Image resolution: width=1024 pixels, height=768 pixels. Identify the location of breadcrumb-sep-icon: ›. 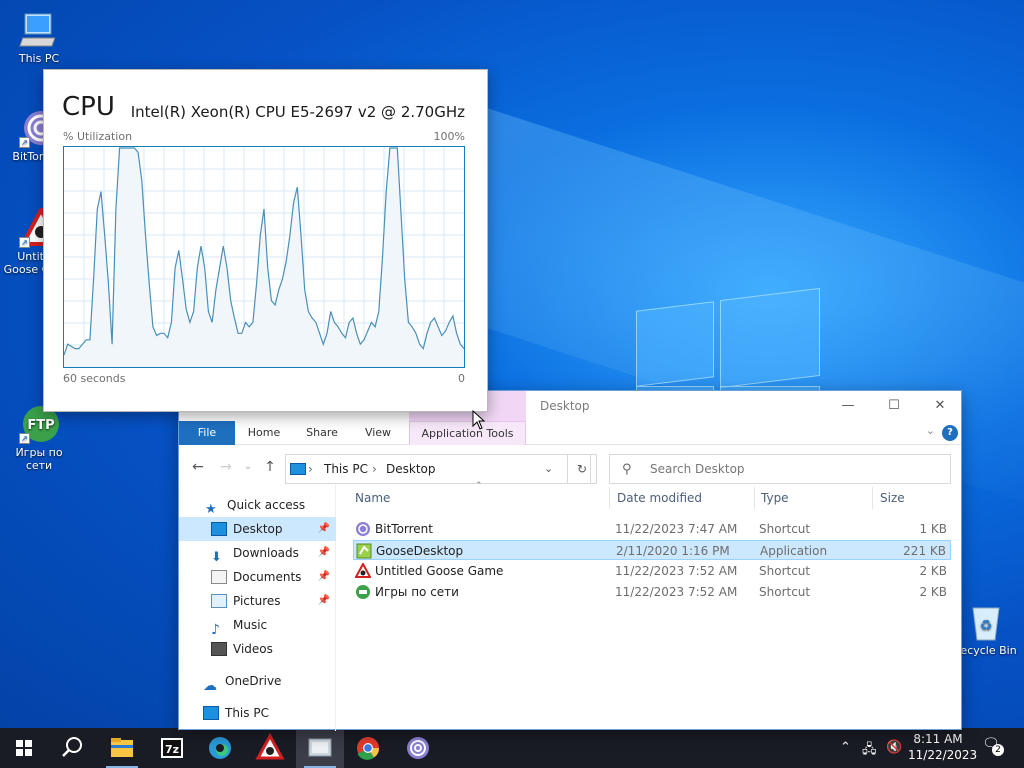
(310, 469).